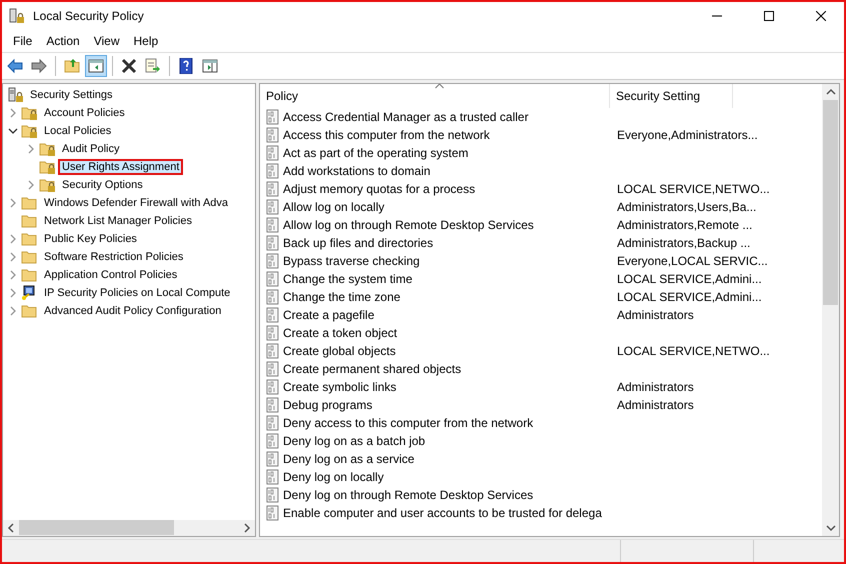 The image size is (846, 564). Describe the element at coordinates (442, 513) in the screenshot. I see `policy-name: Enable computer and user accounts to be trusted for delega` at that location.